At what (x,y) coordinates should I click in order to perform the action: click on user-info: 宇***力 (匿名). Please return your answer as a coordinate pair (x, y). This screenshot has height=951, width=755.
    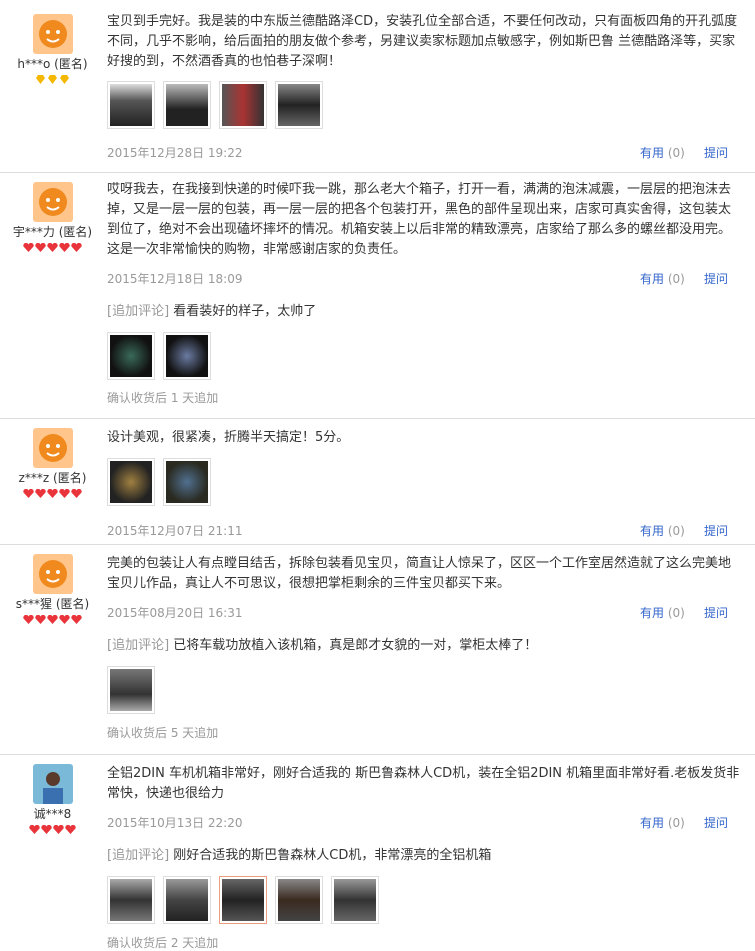
    Looking at the image, I should click on (52, 217).